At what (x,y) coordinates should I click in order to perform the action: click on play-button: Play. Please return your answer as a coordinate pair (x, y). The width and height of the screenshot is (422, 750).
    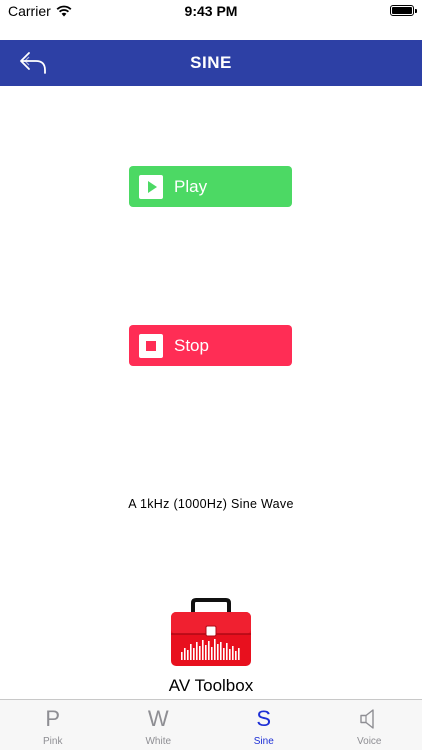
    Looking at the image, I should click on (210, 186).